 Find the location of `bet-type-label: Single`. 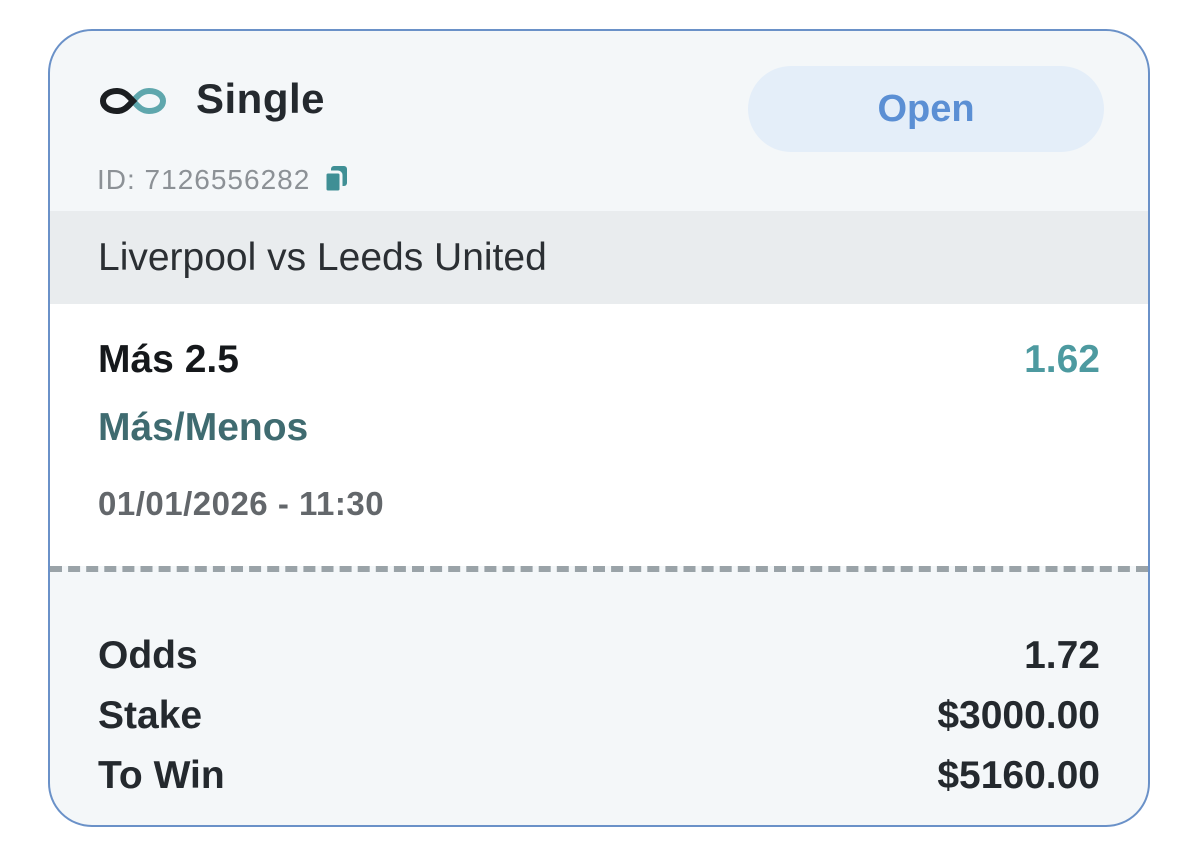

bet-type-label: Single is located at coordinates (261, 98).